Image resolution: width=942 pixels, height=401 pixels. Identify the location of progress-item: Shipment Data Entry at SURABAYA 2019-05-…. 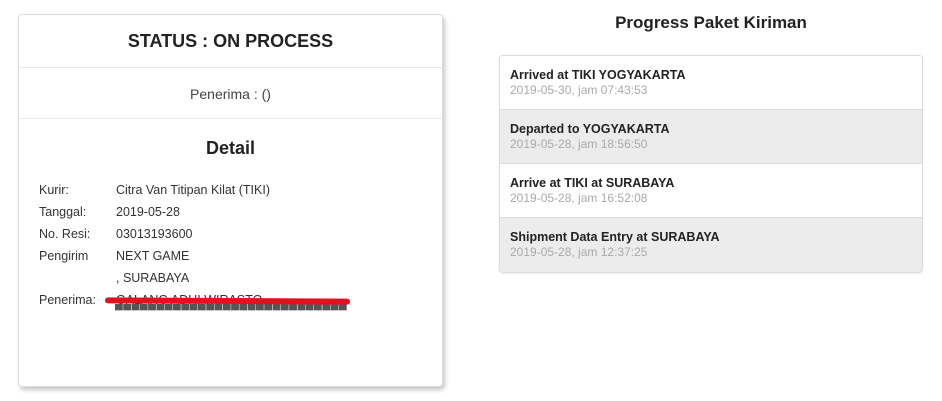
(711, 245).